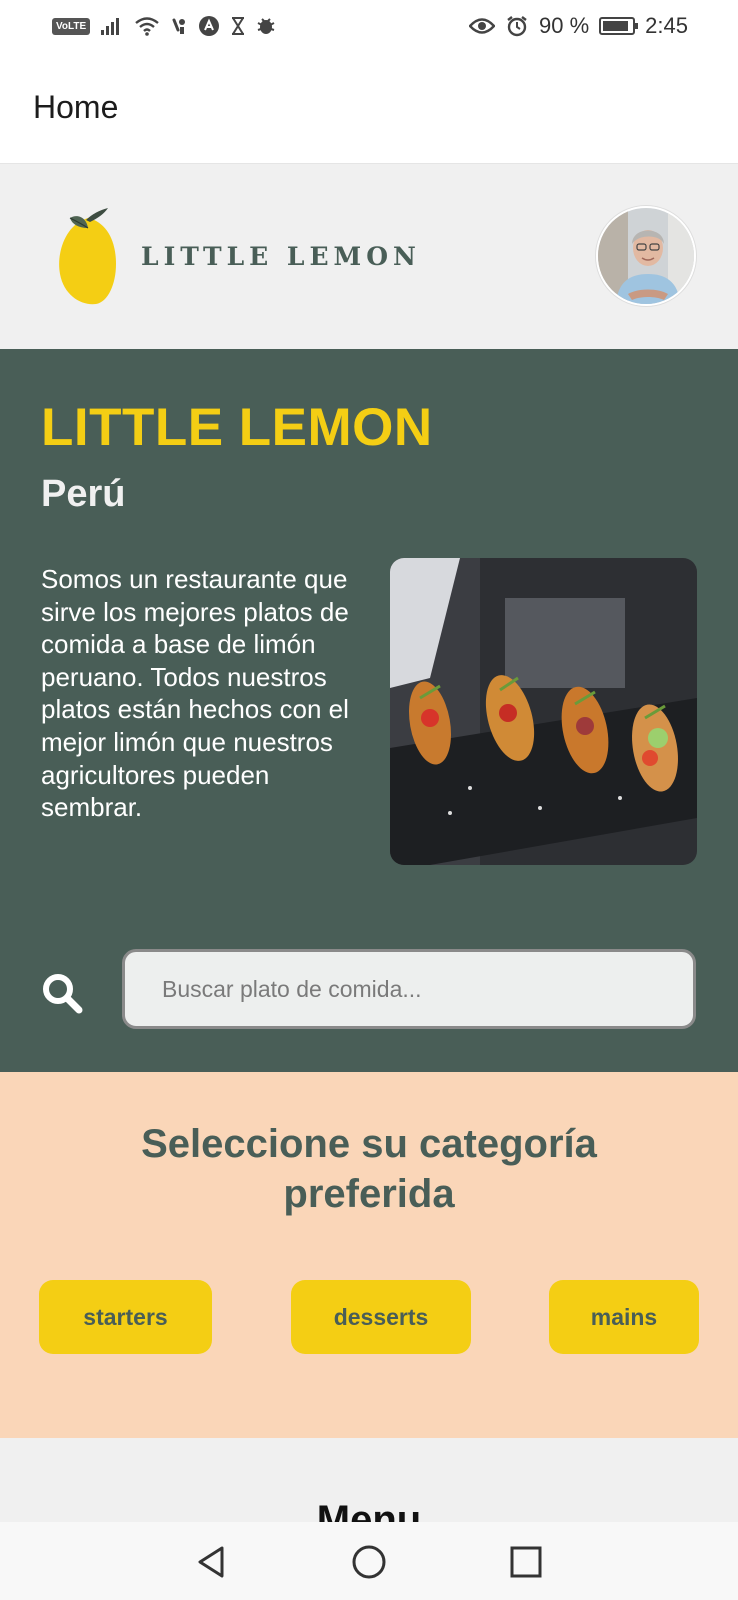  I want to click on brand-header: LITTLE LEMON, so click(369, 256).